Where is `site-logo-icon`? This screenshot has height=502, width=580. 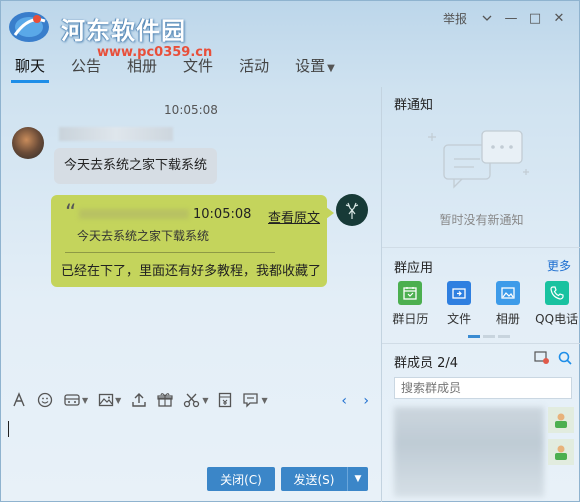 site-logo-icon is located at coordinates (29, 27).